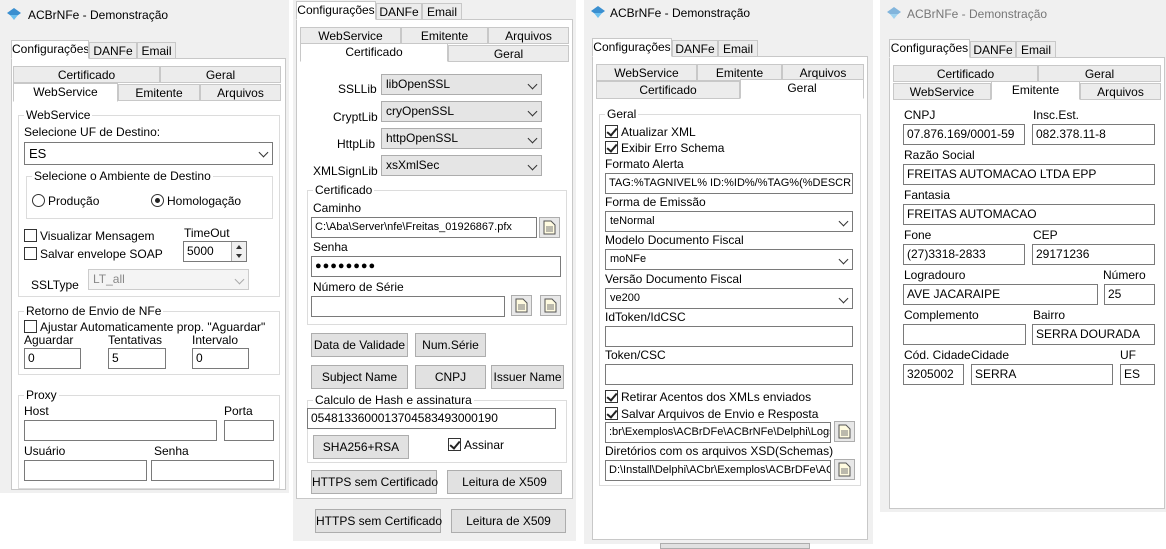 The image size is (1166, 549). I want to click on logs-browse-button, so click(844, 431).